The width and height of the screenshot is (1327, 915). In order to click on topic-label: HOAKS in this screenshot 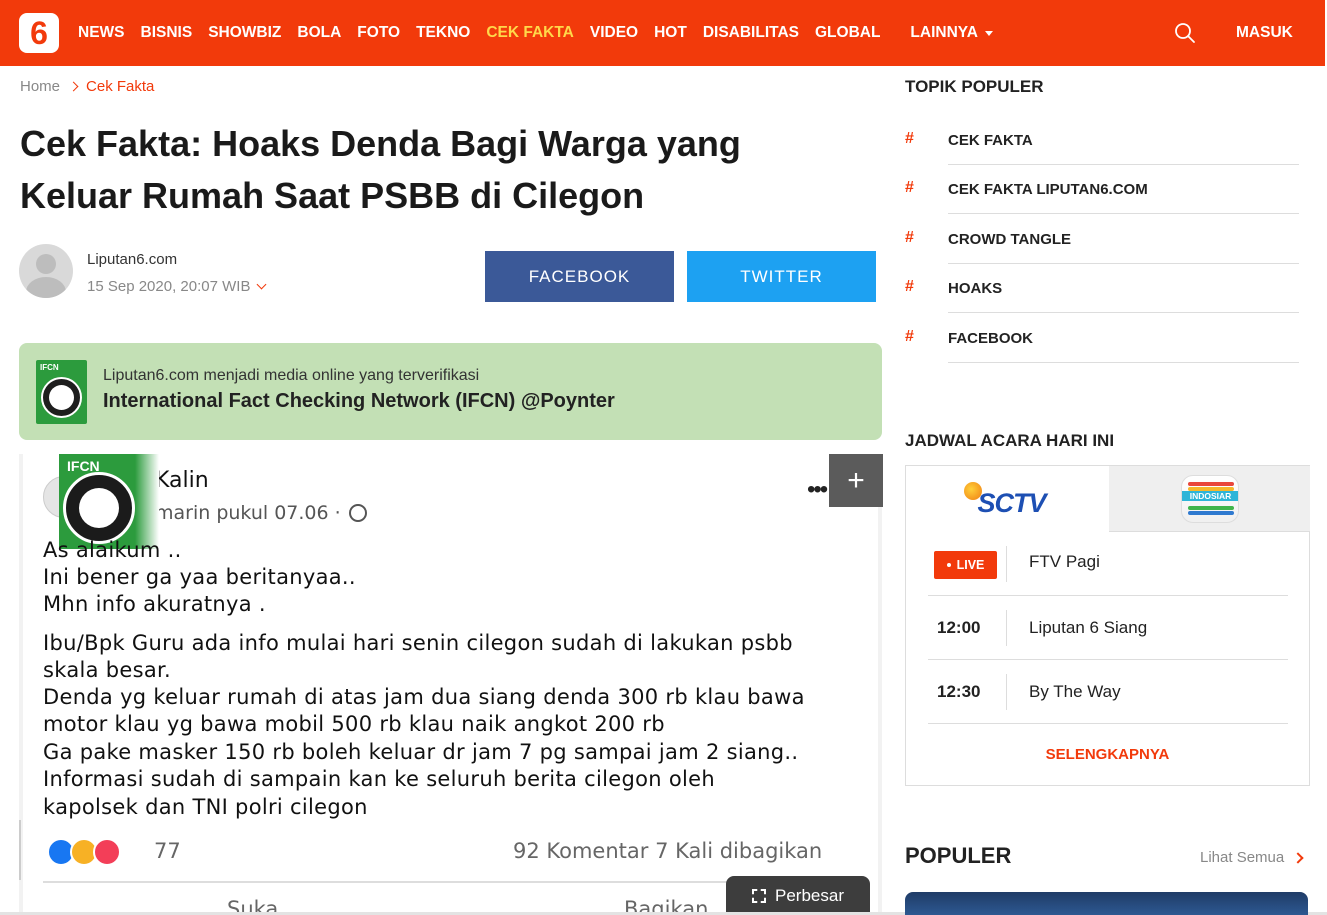, I will do `click(975, 288)`.